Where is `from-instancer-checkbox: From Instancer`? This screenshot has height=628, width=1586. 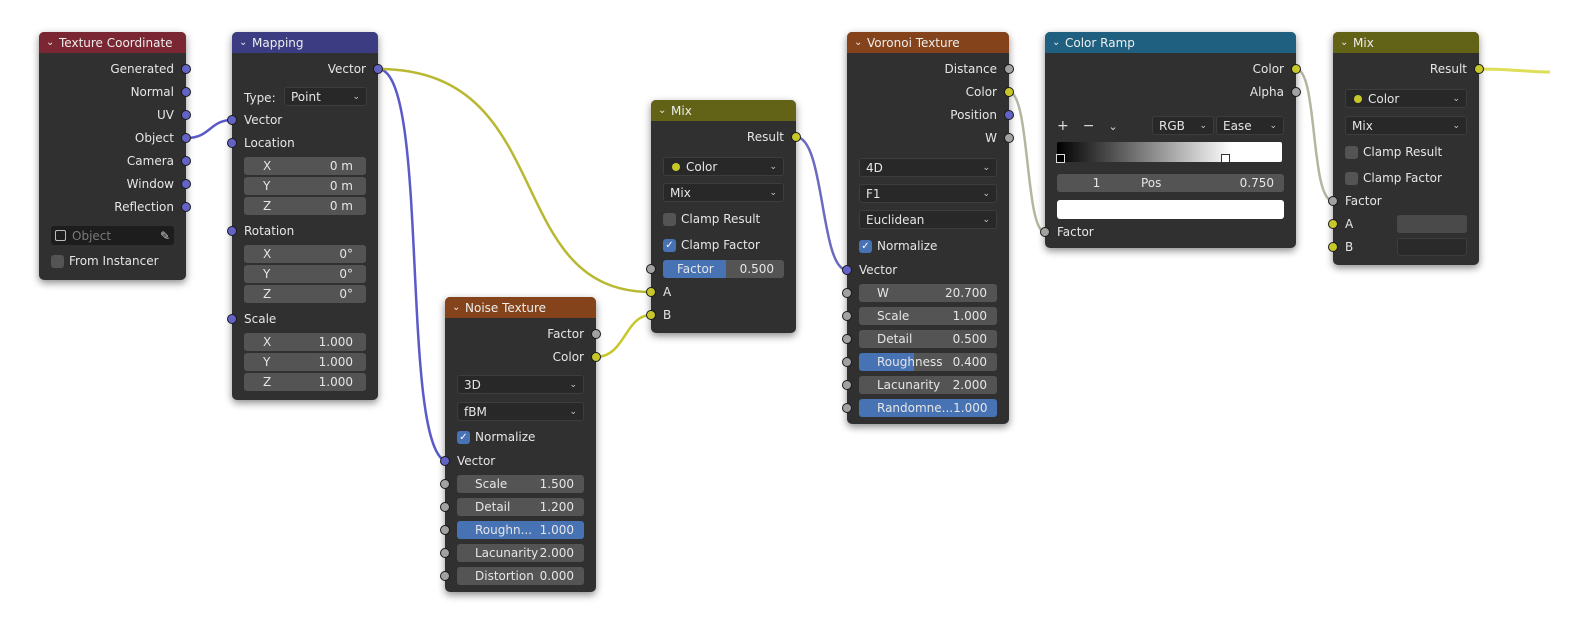
from-instancer-checkbox: From Instancer is located at coordinates (105, 261).